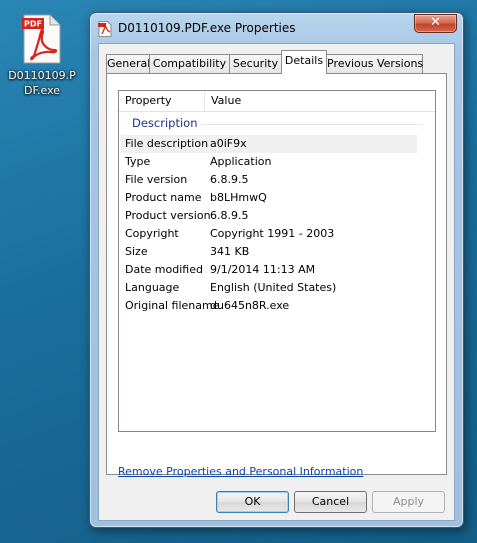  I want to click on list-item: Product version 6.8.9.5, so click(277, 216).